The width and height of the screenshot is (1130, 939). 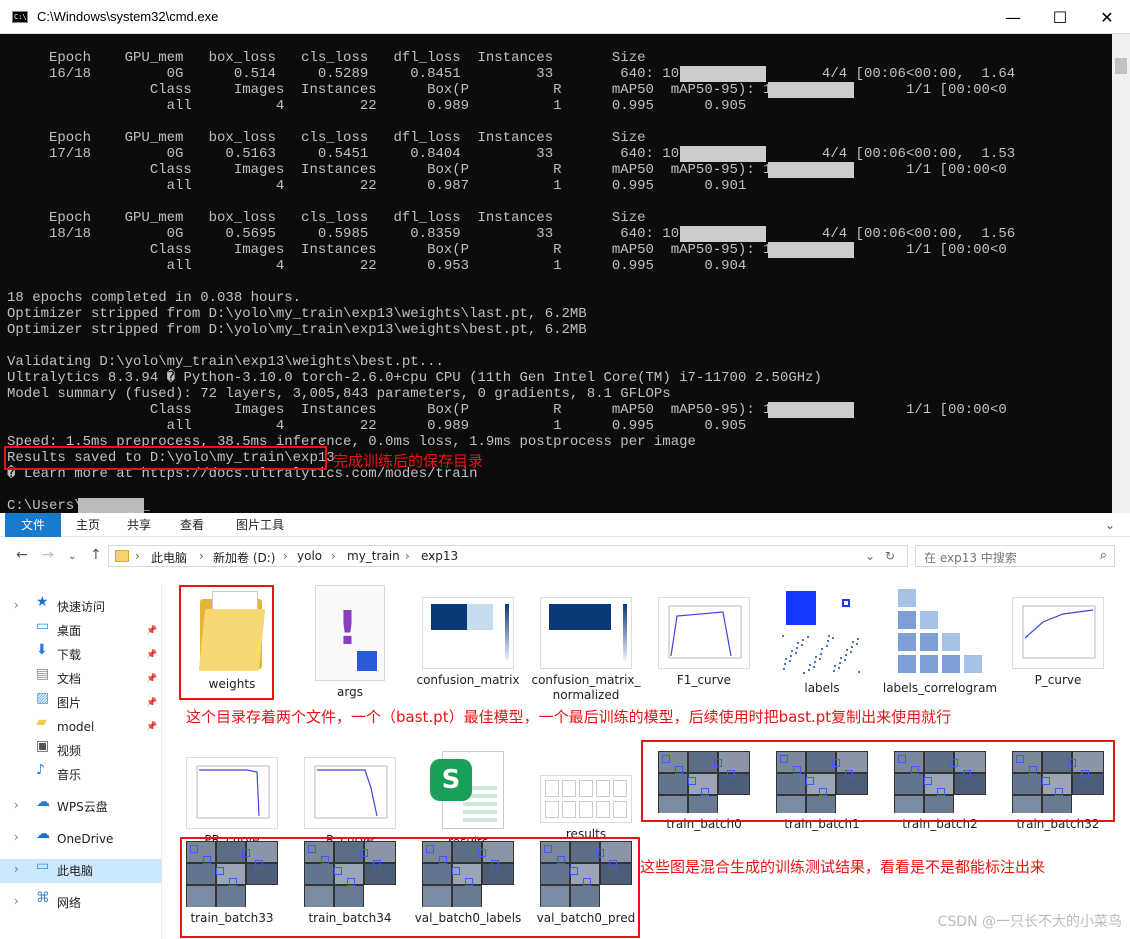 What do you see at coordinates (373, 556) in the screenshot?
I see `breadcrumb-my-train: my_train` at bounding box center [373, 556].